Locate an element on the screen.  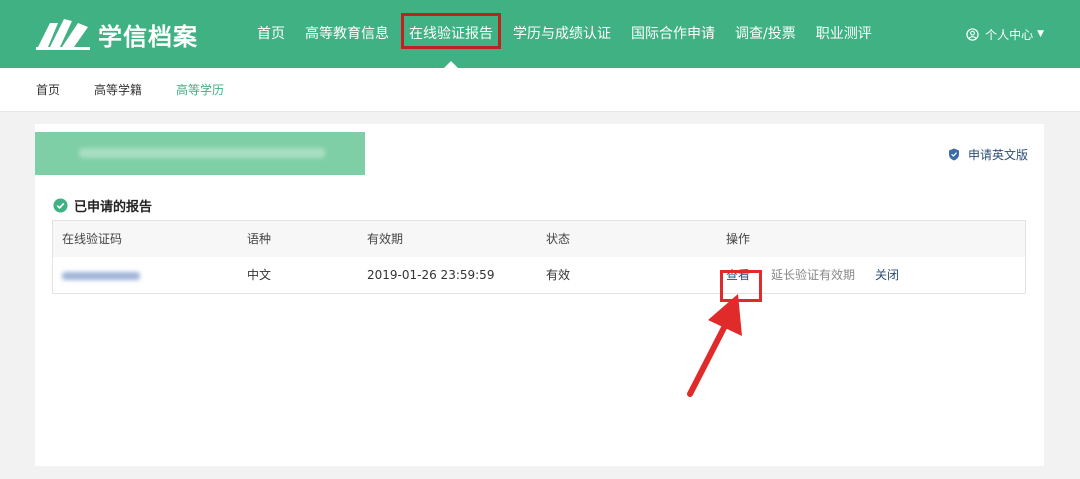
nav-item-career: 职业测评 is located at coordinates (844, 34).